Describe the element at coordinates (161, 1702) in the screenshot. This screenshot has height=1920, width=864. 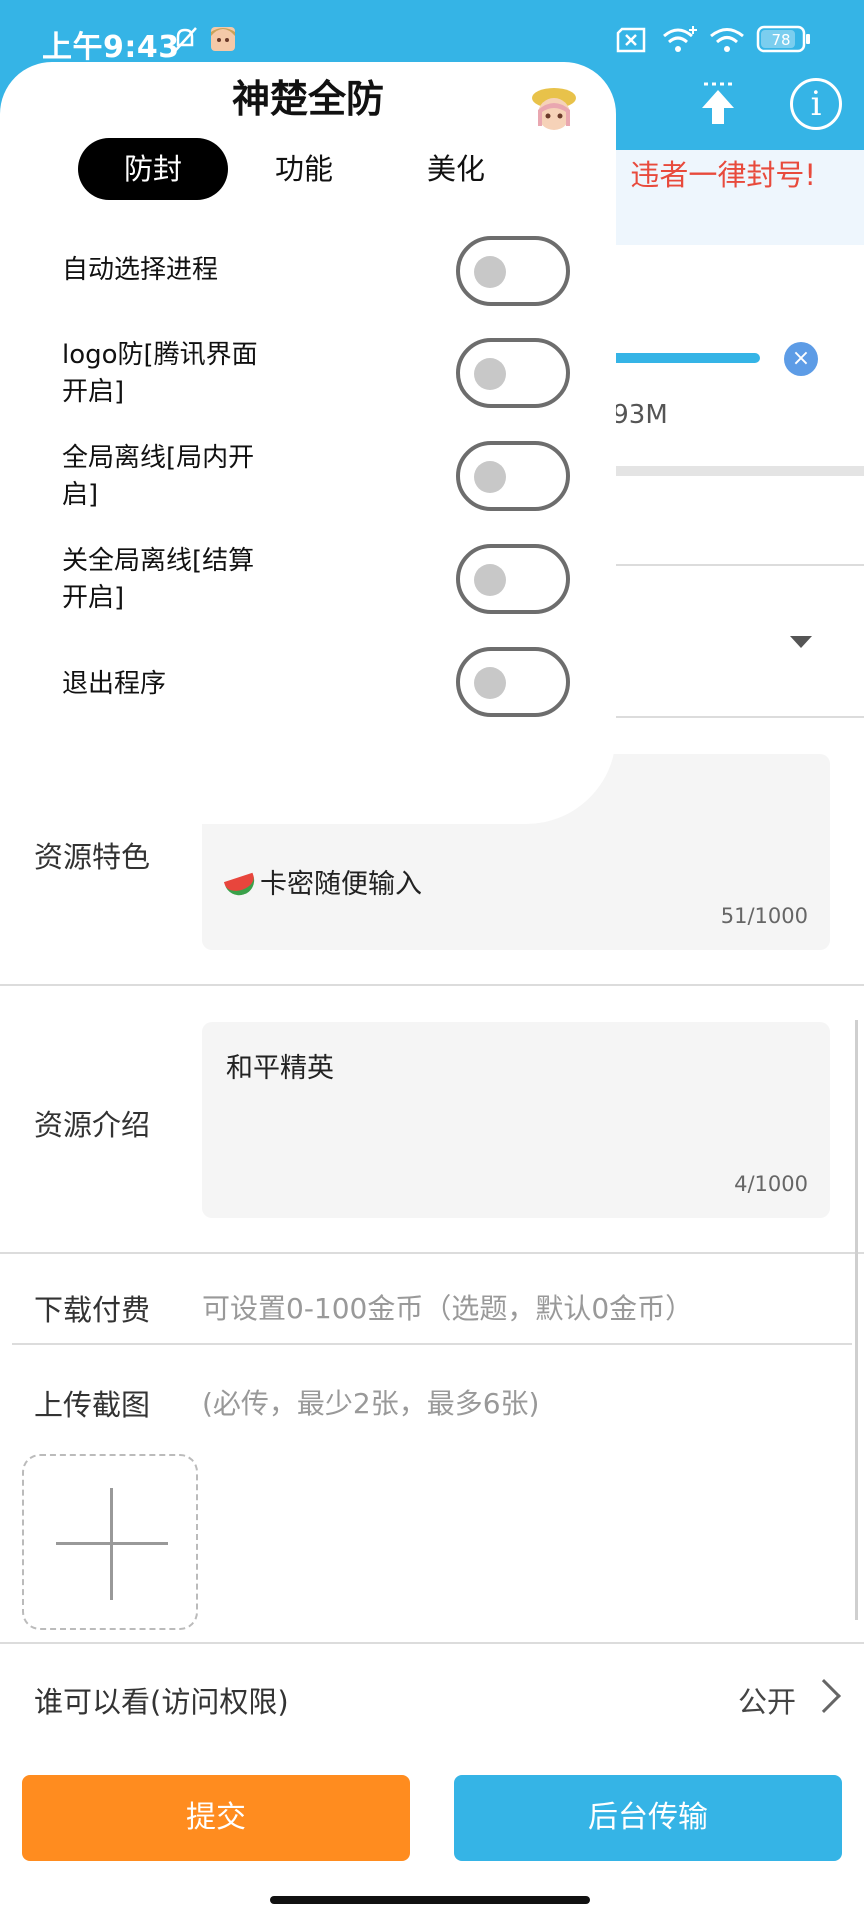
I see `permission-label: 谁可以看(访问权限)` at that location.